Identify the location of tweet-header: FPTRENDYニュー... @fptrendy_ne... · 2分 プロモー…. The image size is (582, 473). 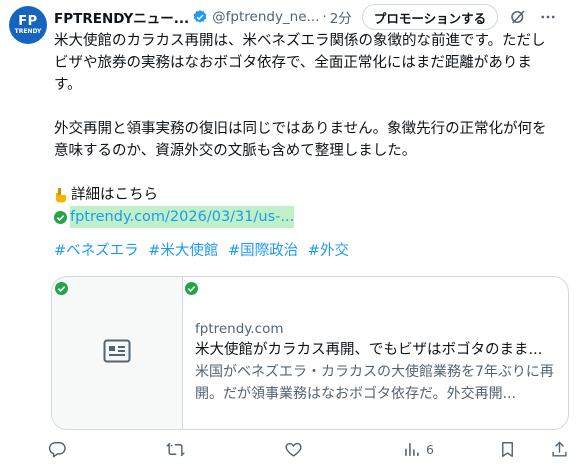
(313, 17).